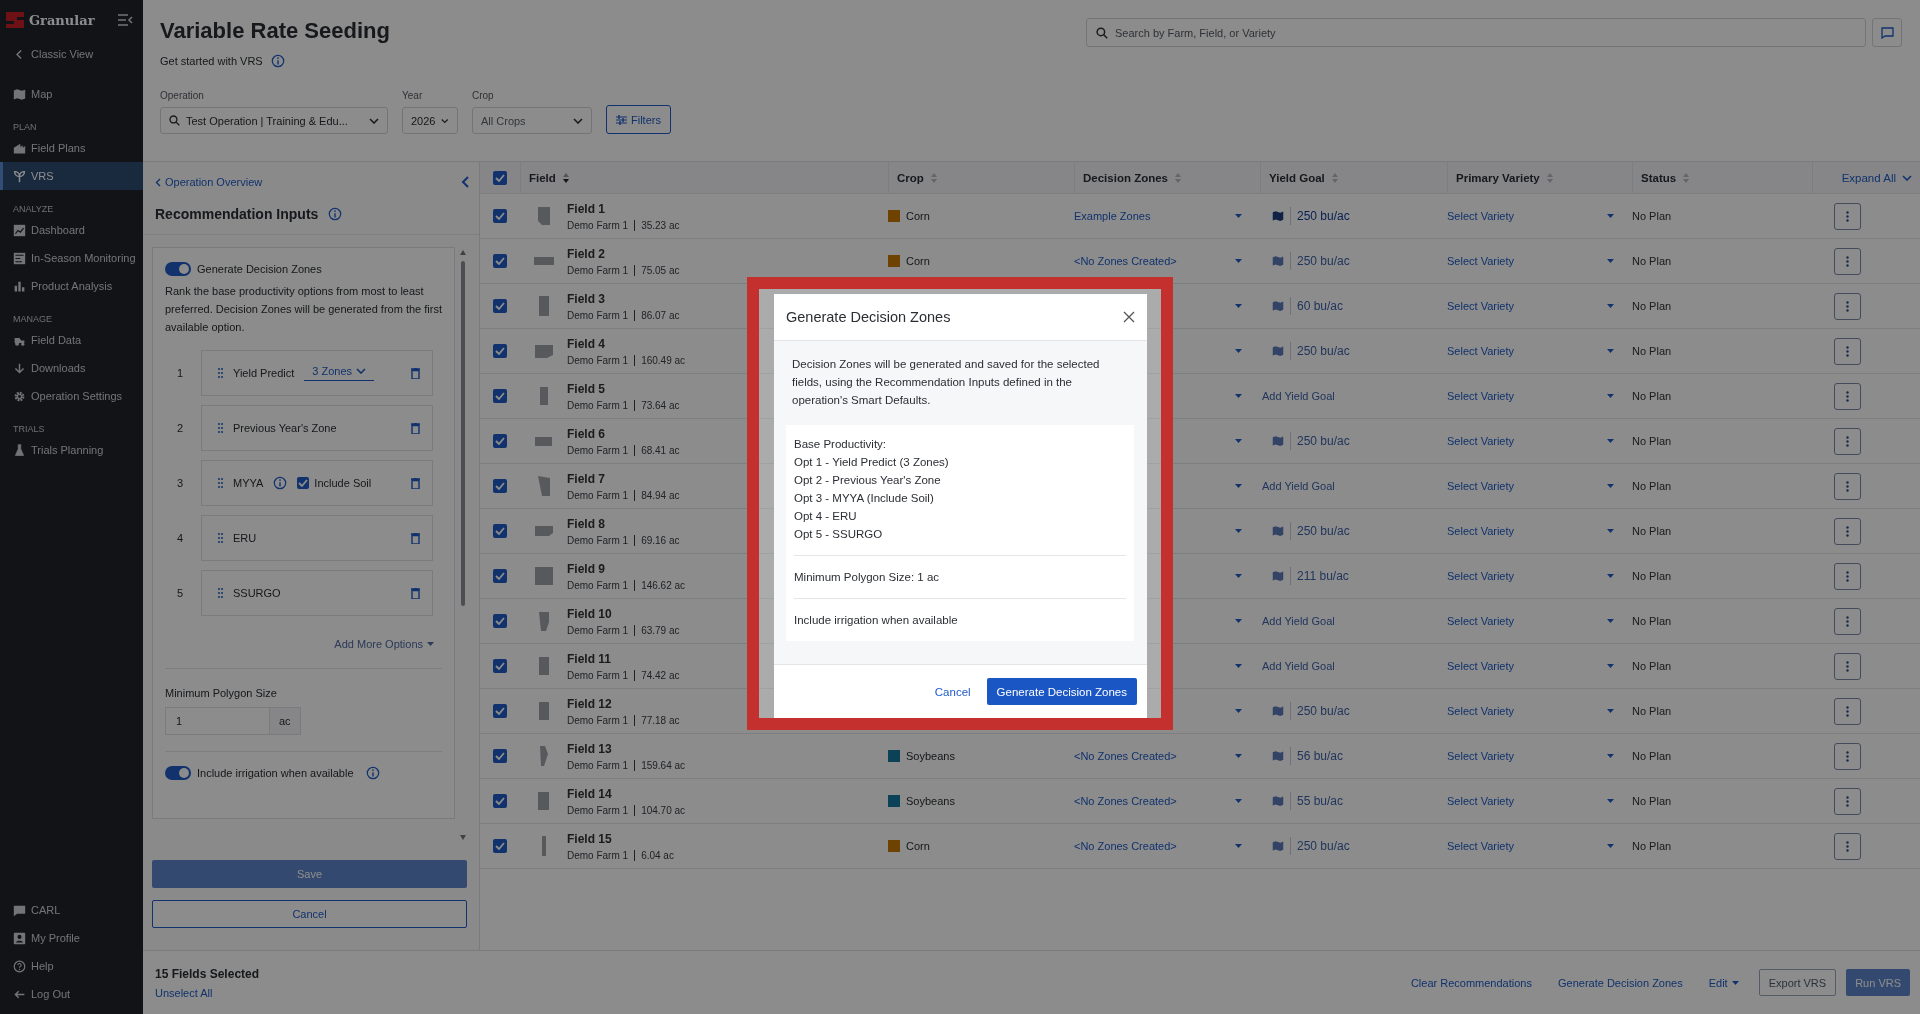 Image resolution: width=1920 pixels, height=1014 pixels. I want to click on summary-line: Opt 1 - Yield Predict (3 Zones), so click(872, 462).